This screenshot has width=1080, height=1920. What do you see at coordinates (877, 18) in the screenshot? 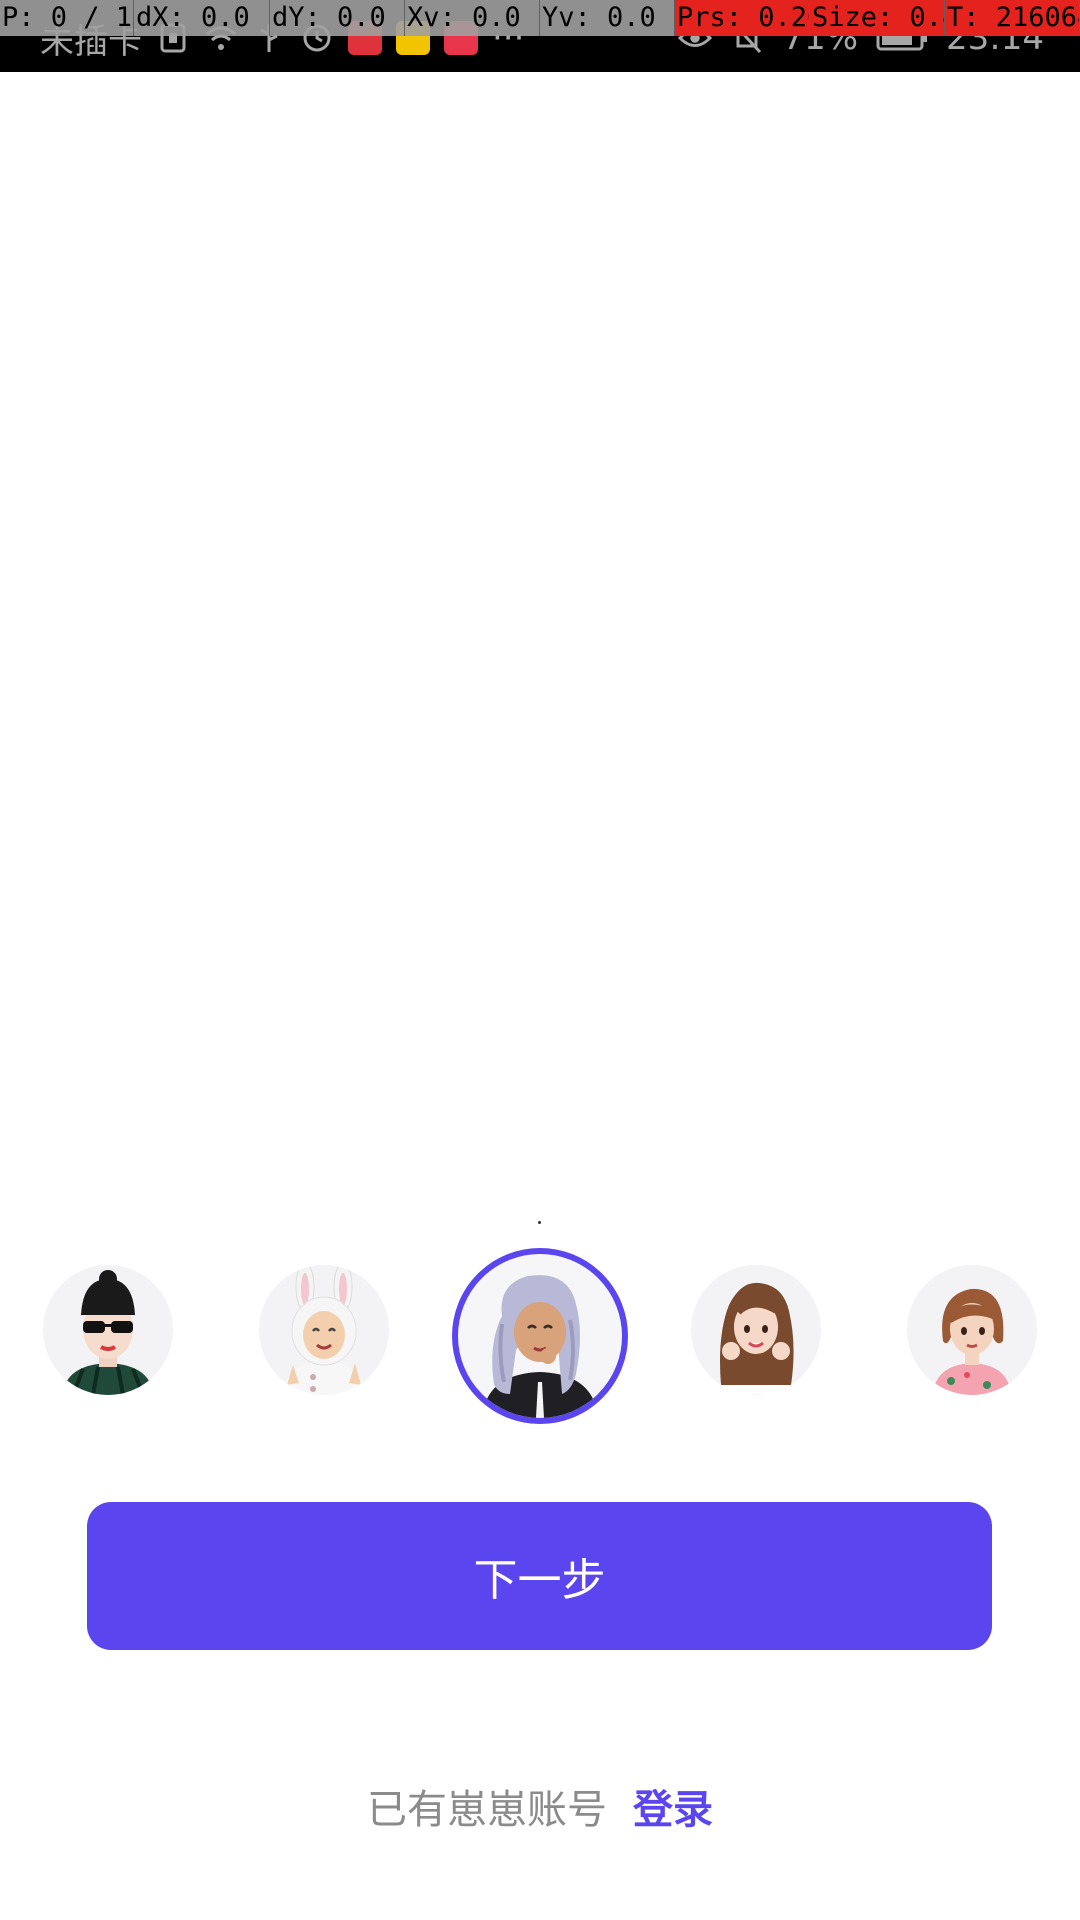
I see `debug-size: Size: 0.40` at bounding box center [877, 18].